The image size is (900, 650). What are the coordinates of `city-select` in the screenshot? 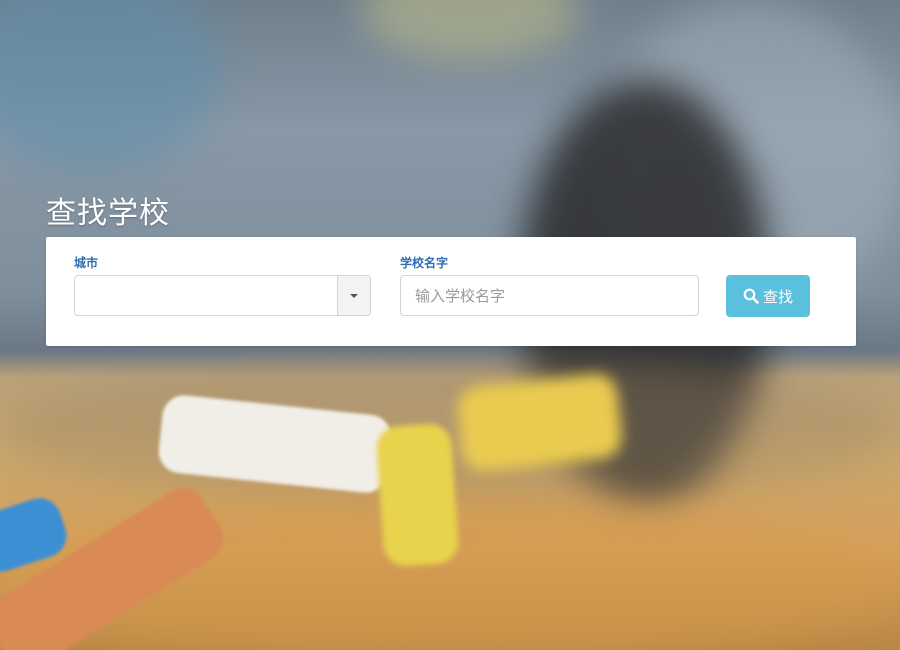 It's located at (222, 295).